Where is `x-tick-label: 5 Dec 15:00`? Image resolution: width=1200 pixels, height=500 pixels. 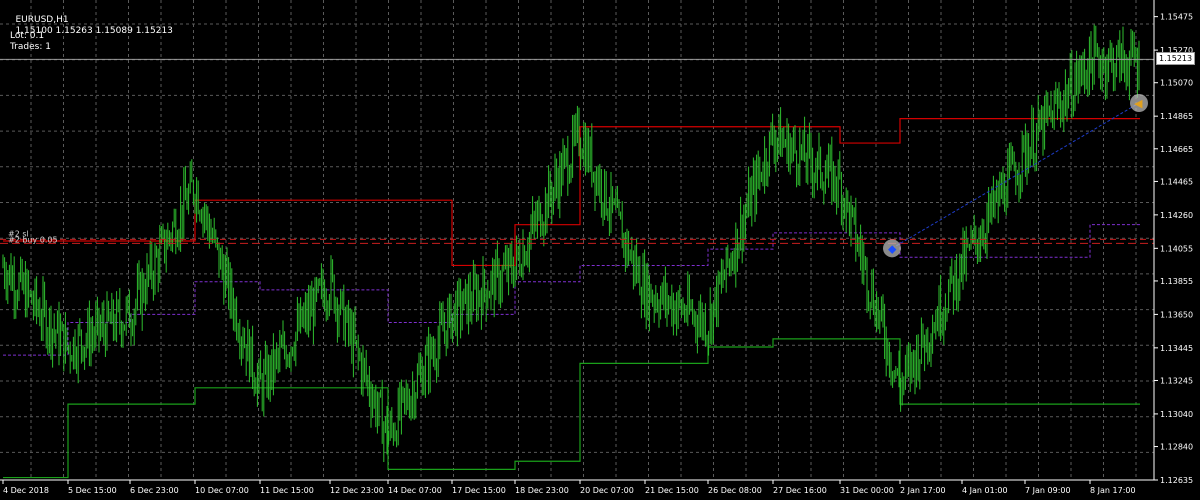
x-tick-label: 5 Dec 15:00 is located at coordinates (92, 490).